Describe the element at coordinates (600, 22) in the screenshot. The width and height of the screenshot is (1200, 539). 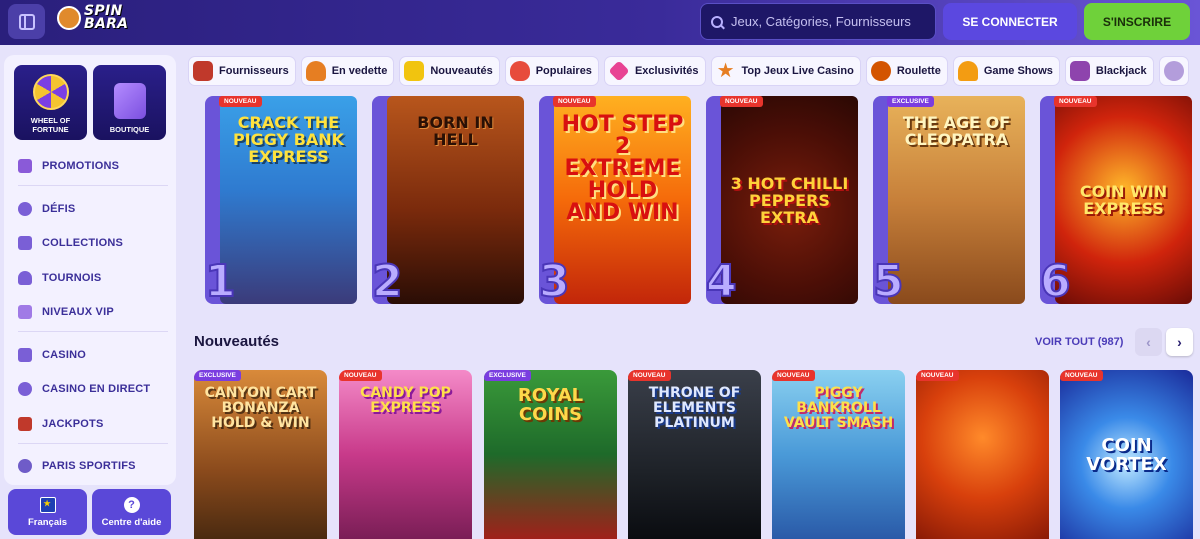
I see `top-header: SPIN BARA SE CONNECTER S'INSCRIRE` at that location.